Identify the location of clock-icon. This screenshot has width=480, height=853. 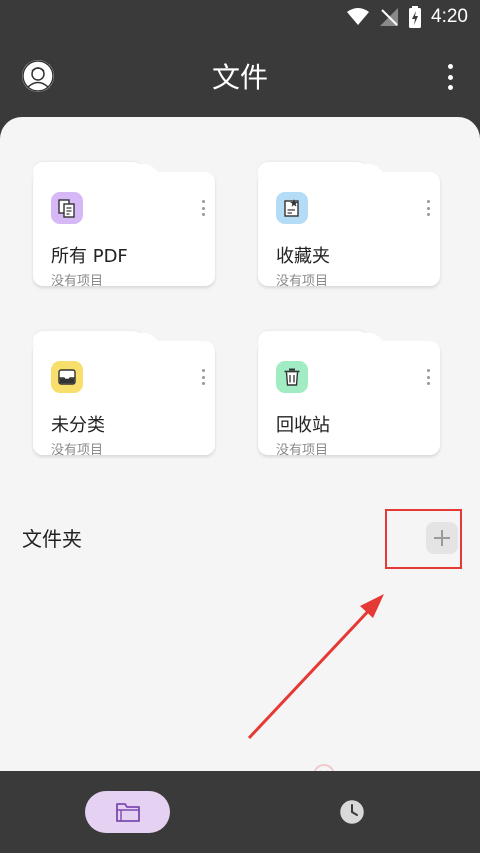
(352, 812).